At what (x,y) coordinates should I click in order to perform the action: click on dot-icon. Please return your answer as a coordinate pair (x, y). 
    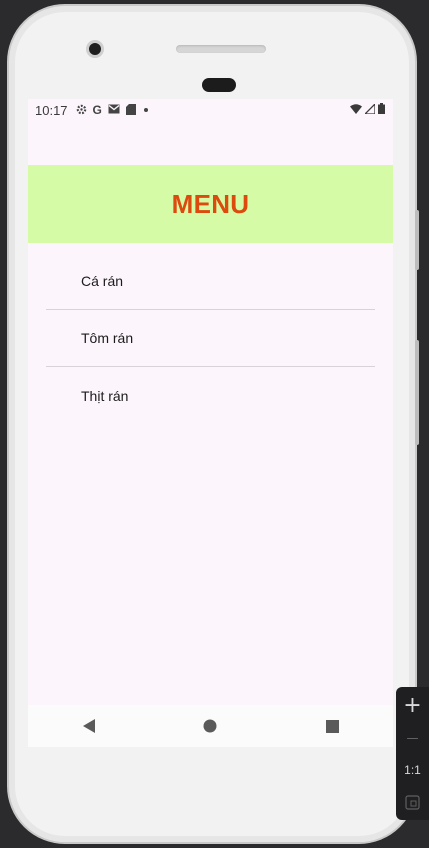
    Looking at the image, I should click on (146, 110).